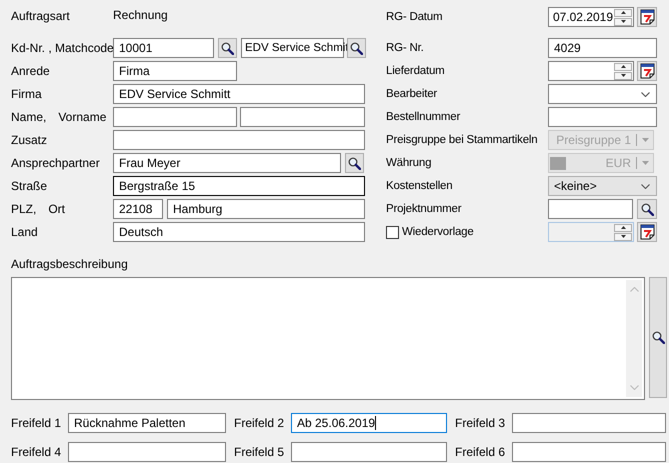 The width and height of the screenshot is (669, 463). I want to click on field-label: Lieferdatum, so click(416, 71).